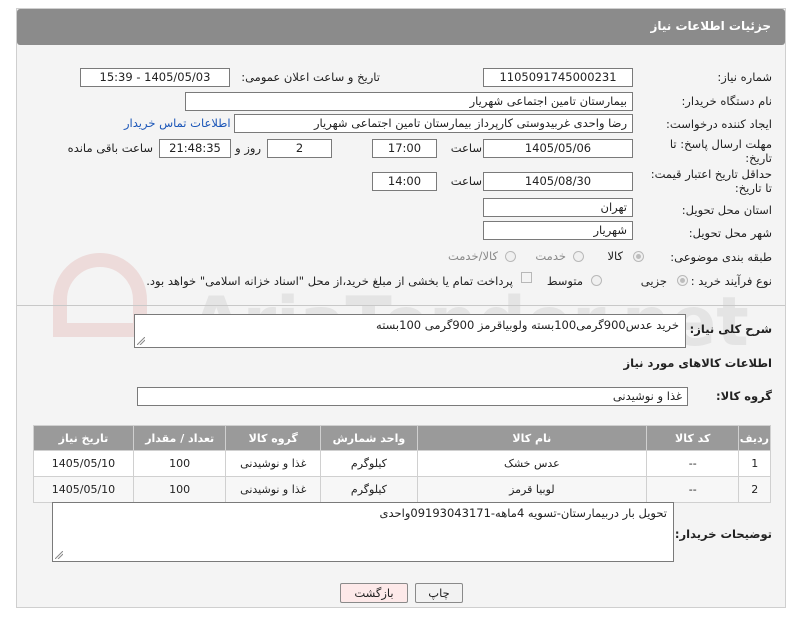  What do you see at coordinates (531, 463) in the screenshot?
I see `cell-name: عدس خشک` at bounding box center [531, 463].